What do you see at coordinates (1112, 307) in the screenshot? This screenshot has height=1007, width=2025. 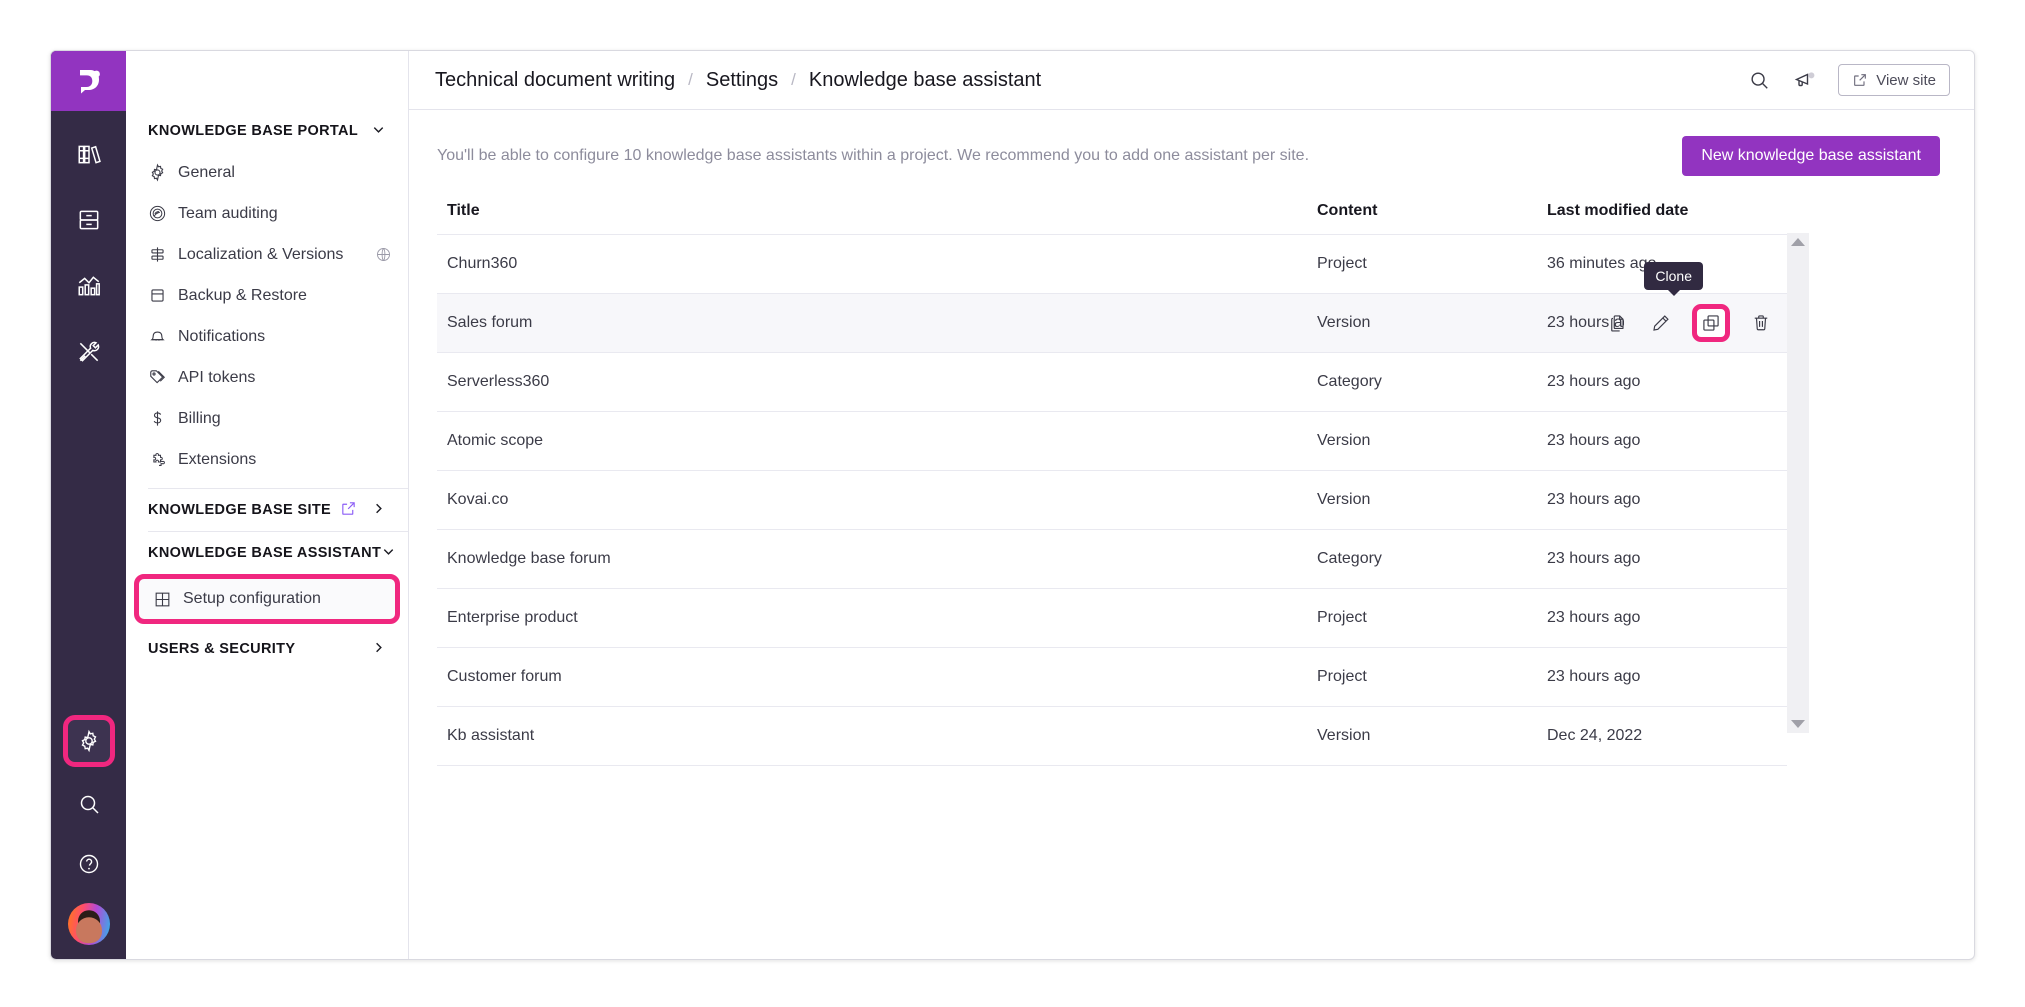 I see `table-row: Sales forum Version 23 hours ago Clone` at bounding box center [1112, 307].